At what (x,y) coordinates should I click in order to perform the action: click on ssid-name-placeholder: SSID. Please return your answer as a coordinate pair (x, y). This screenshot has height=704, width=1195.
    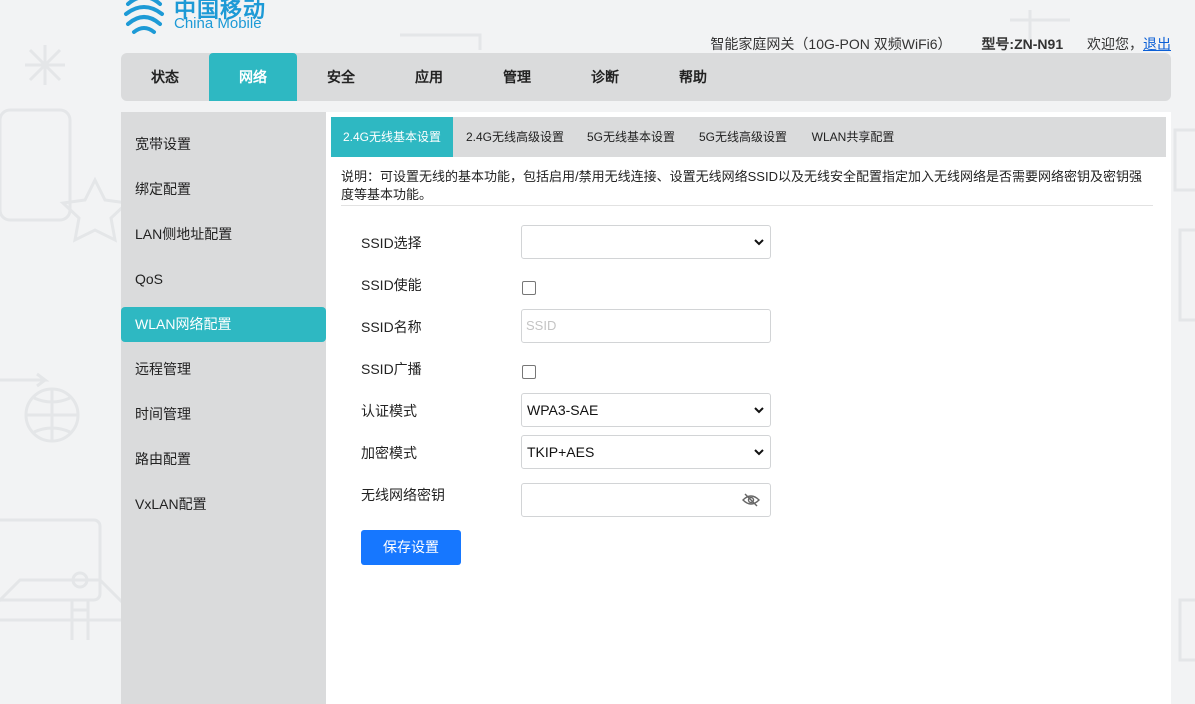
    Looking at the image, I should click on (541, 325).